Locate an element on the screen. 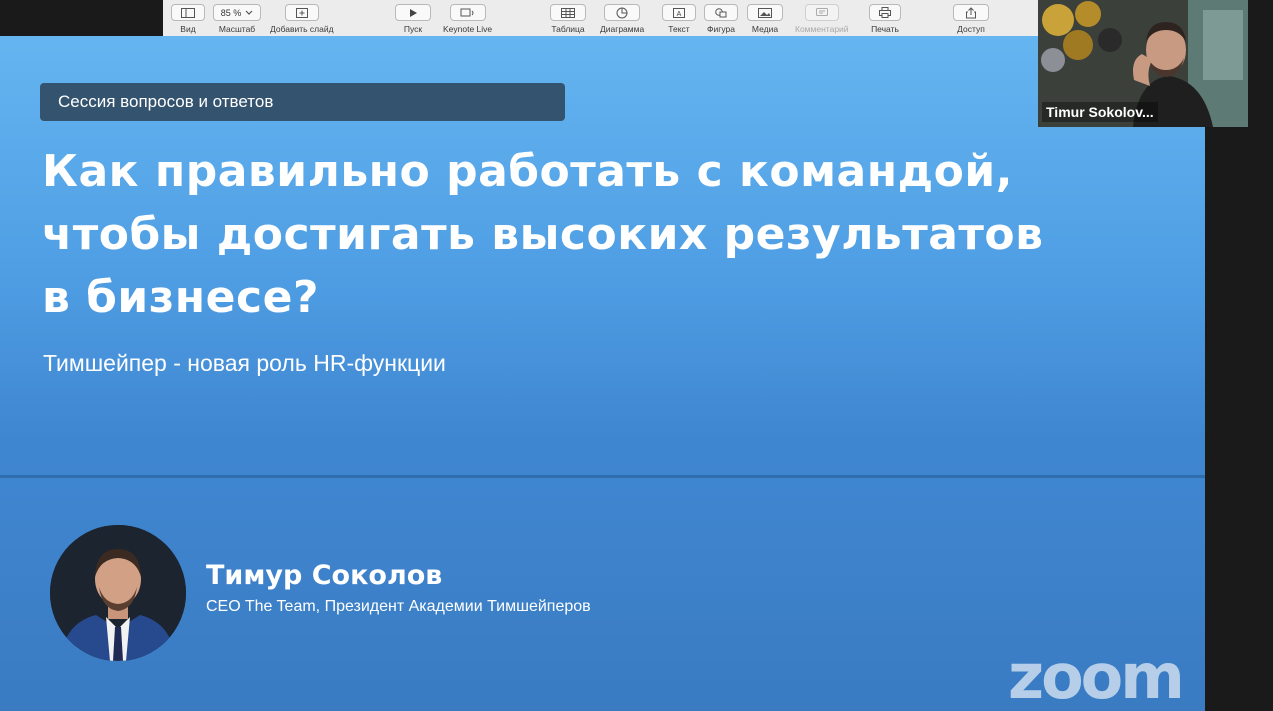 This screenshot has width=1273, height=711. table-button: Таблица is located at coordinates (568, 19).